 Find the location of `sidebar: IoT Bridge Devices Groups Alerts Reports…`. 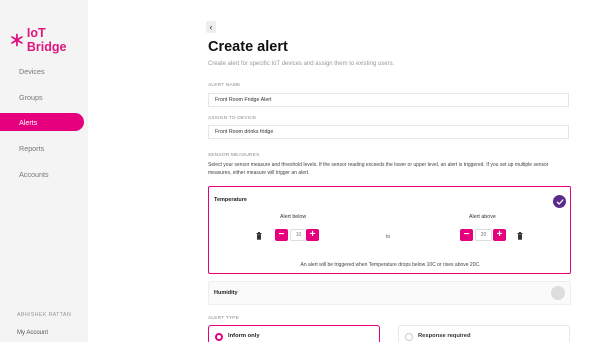

sidebar: IoT Bridge Devices Groups Alerts Reports… is located at coordinates (44, 171).